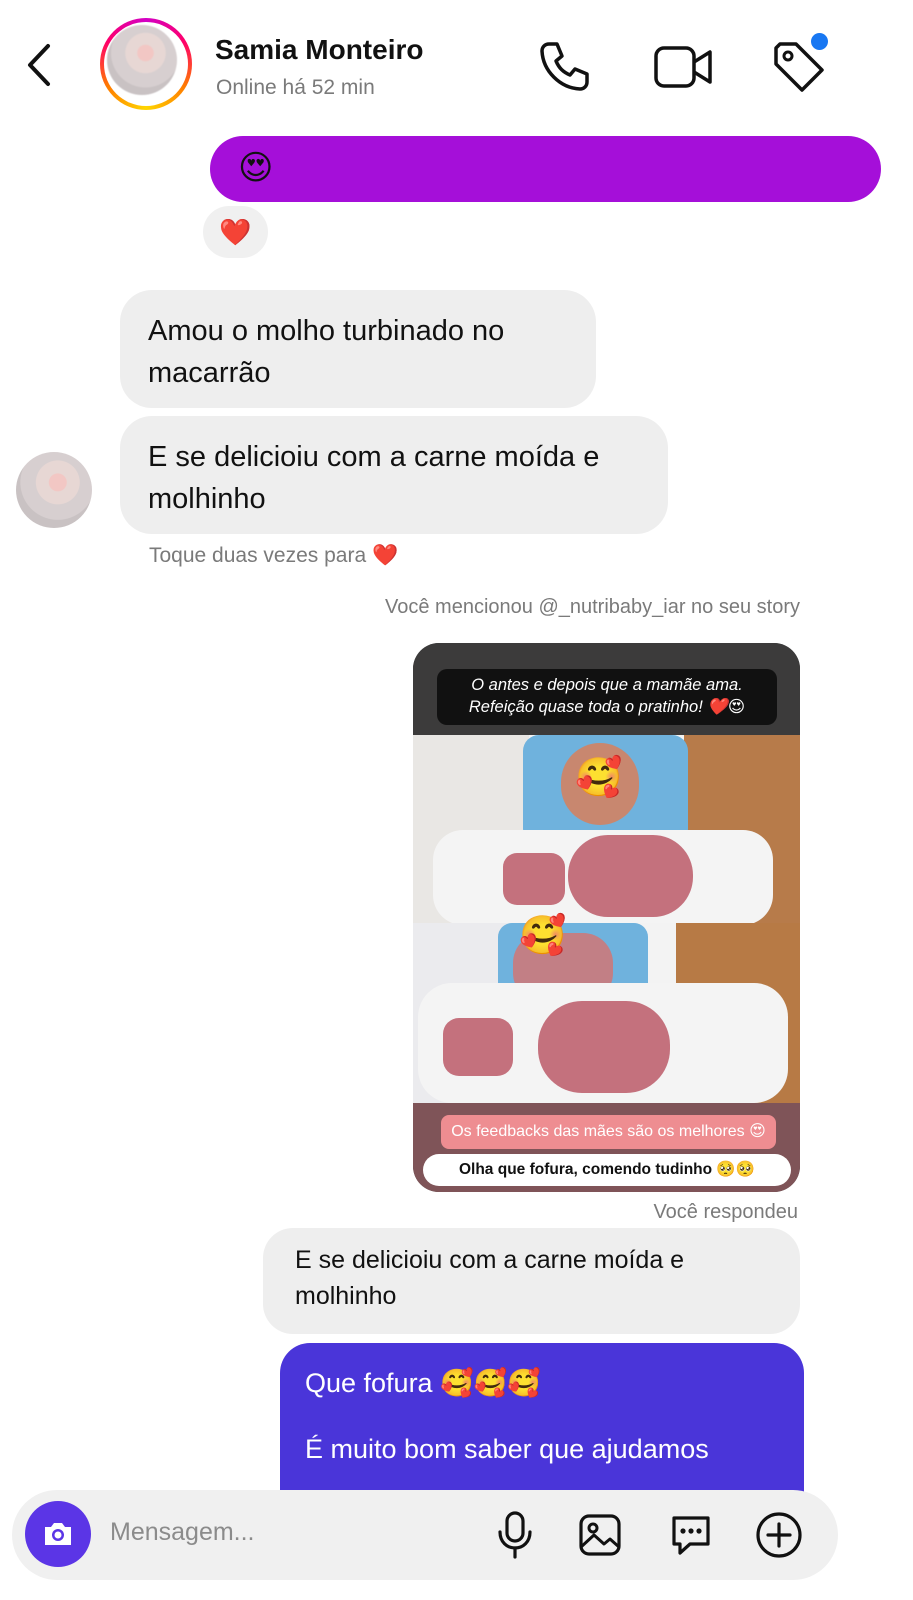  Describe the element at coordinates (545, 169) in the screenshot. I see `sent-emoji-bubble: 😍` at that location.